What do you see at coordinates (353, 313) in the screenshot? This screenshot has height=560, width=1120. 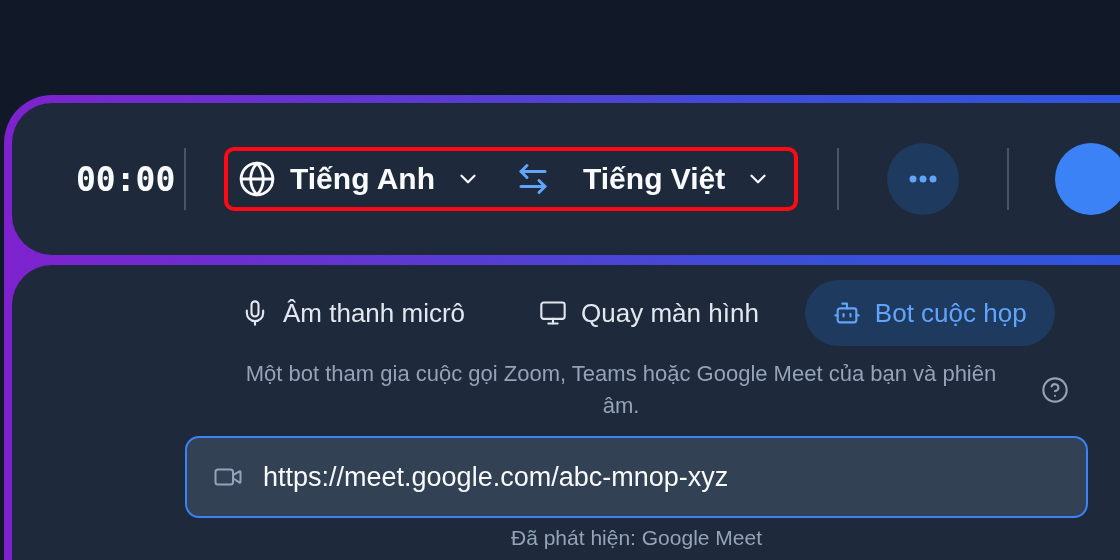 I see `source-tab: Âm thanh micrô` at bounding box center [353, 313].